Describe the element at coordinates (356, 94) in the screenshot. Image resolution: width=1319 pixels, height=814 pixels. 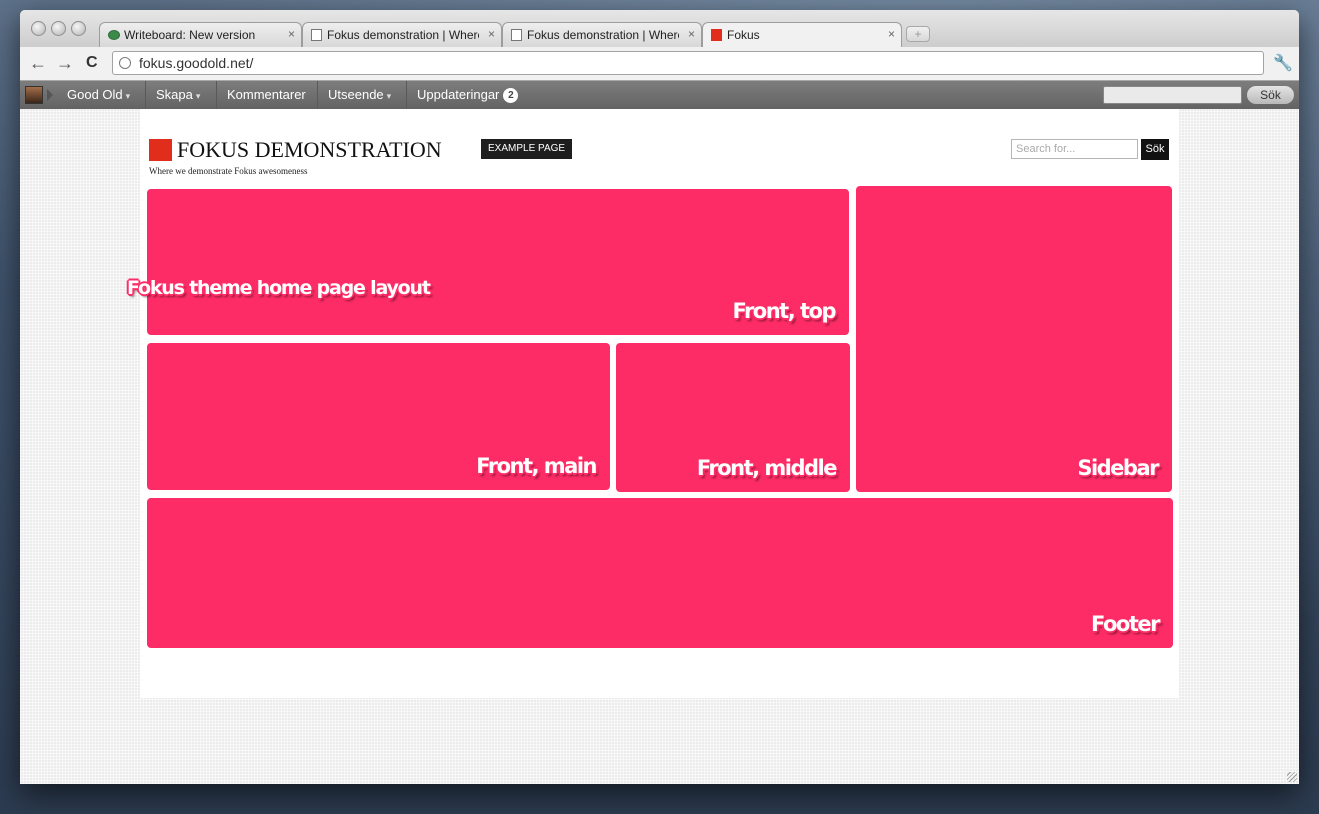
I see `menu-label: Utseende` at that location.